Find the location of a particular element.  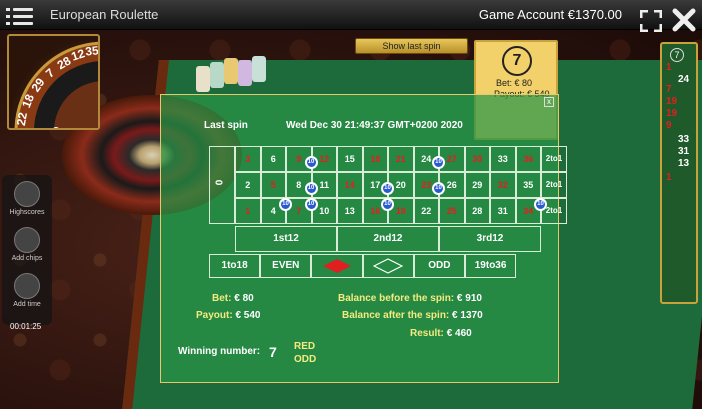

menu-icon is located at coordinates (20, 16).